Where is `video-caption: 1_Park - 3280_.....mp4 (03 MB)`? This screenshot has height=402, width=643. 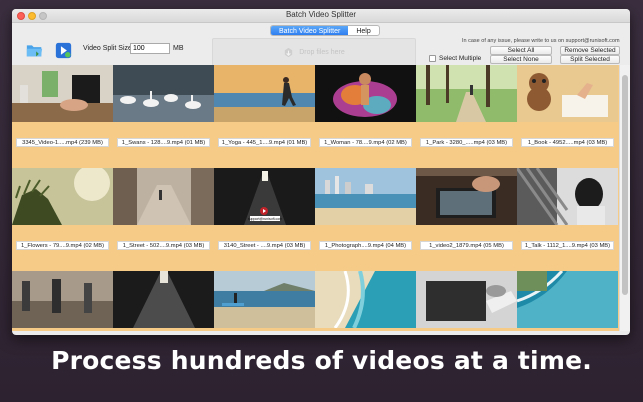
video-caption: 1_Park - 3280_.....mp4 (03 MB) is located at coordinates (466, 142).